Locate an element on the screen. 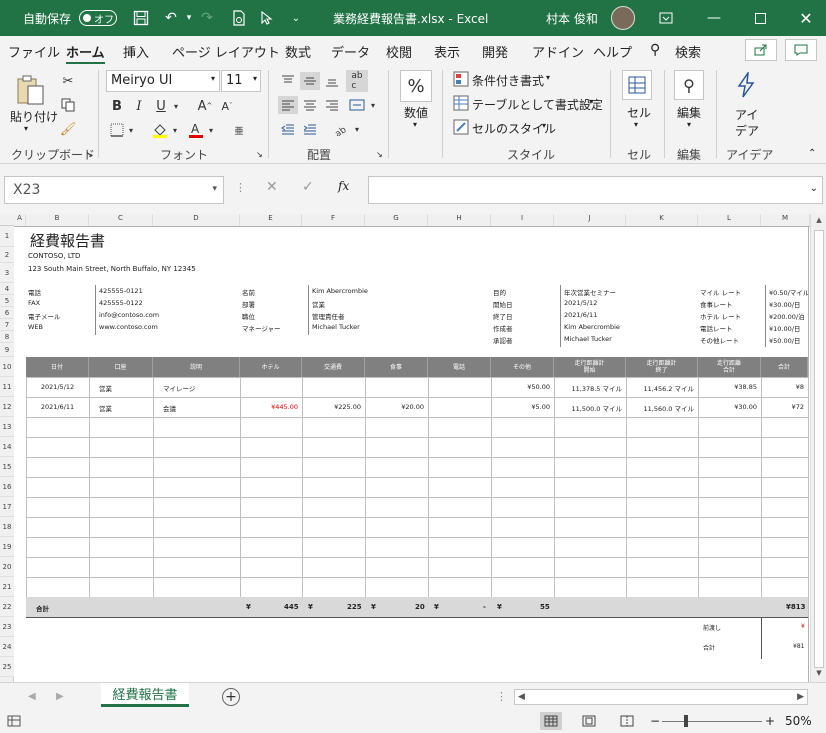 This screenshot has width=826, height=733. prev-sheet-icon: ◀ is located at coordinates (32, 696).